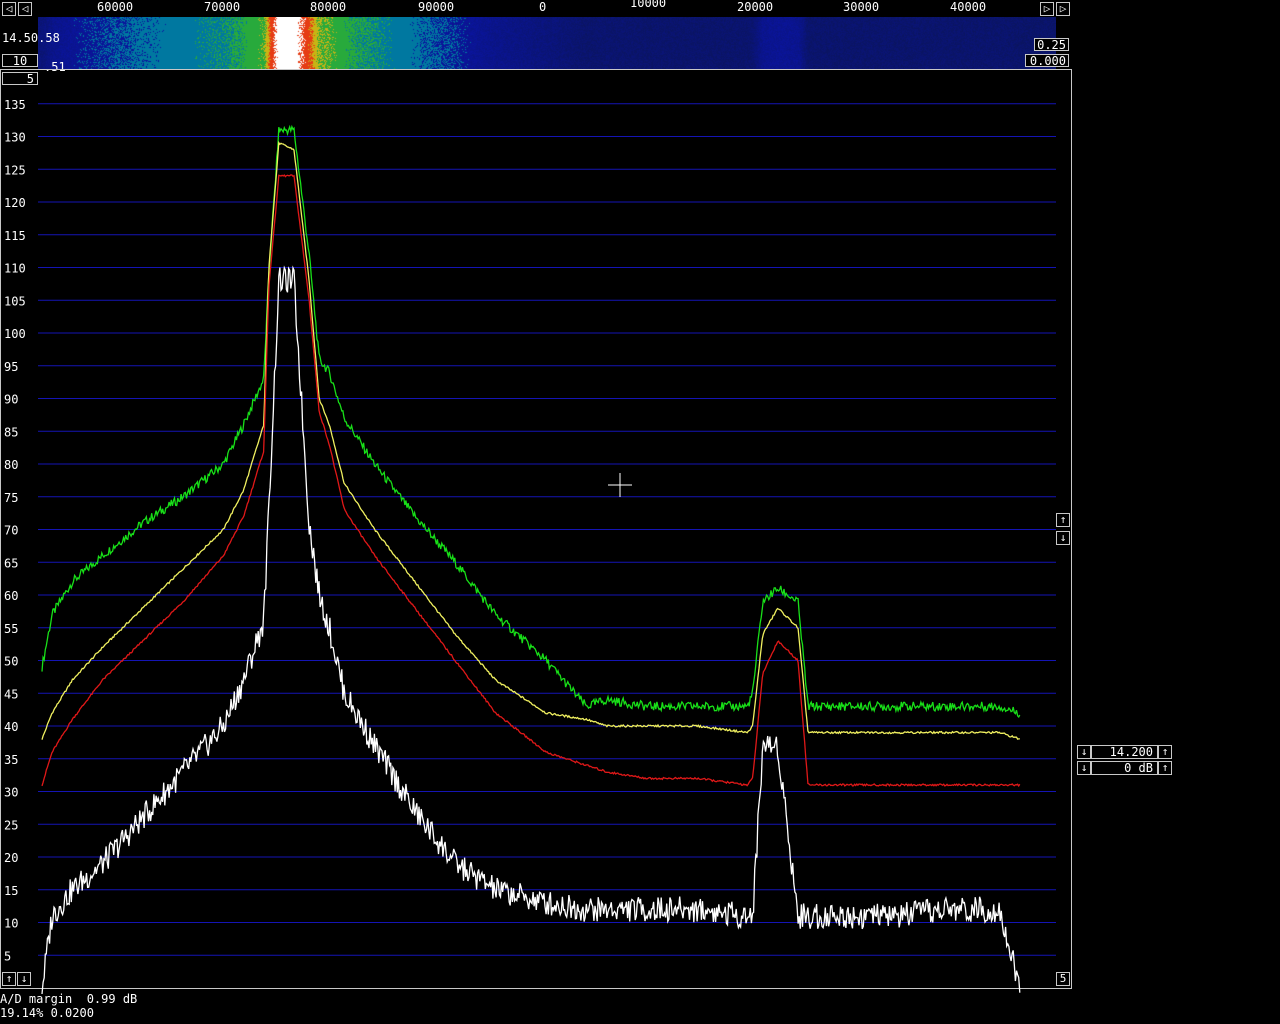  I want to click on y-tick-label: 50, so click(11, 662).